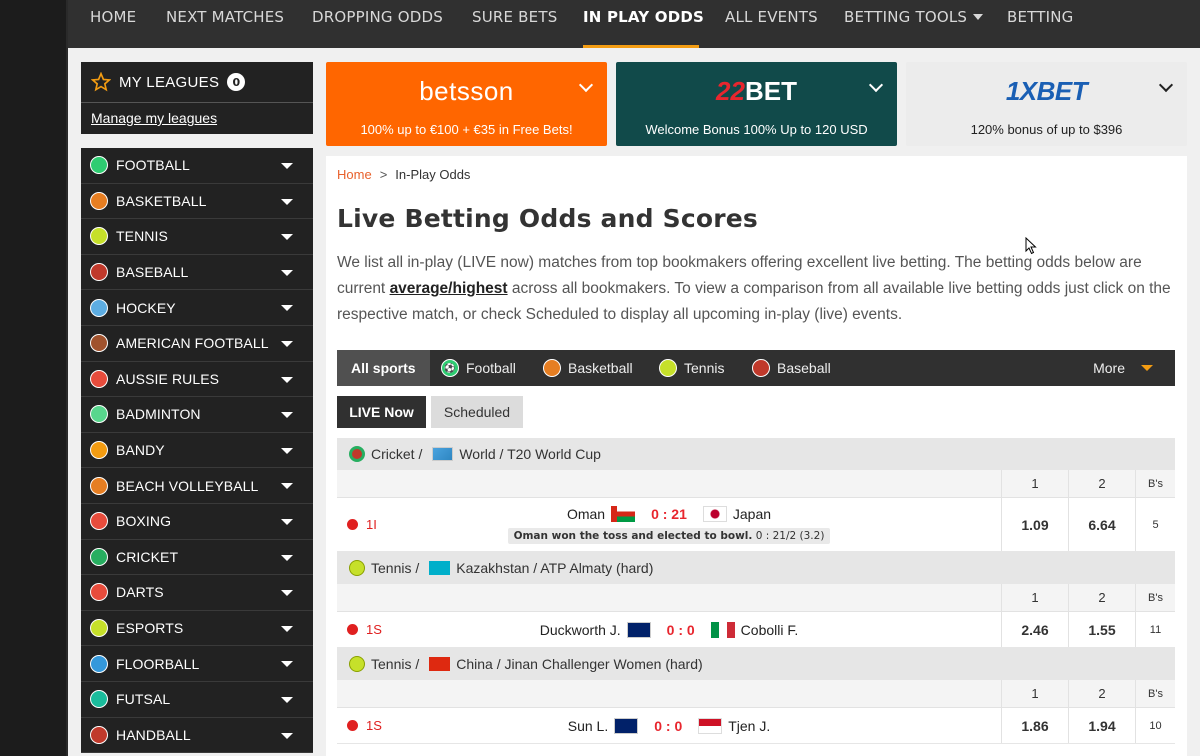 The height and width of the screenshot is (756, 1200). I want to click on nav-sure-bets: SURE BETS, so click(514, 17).